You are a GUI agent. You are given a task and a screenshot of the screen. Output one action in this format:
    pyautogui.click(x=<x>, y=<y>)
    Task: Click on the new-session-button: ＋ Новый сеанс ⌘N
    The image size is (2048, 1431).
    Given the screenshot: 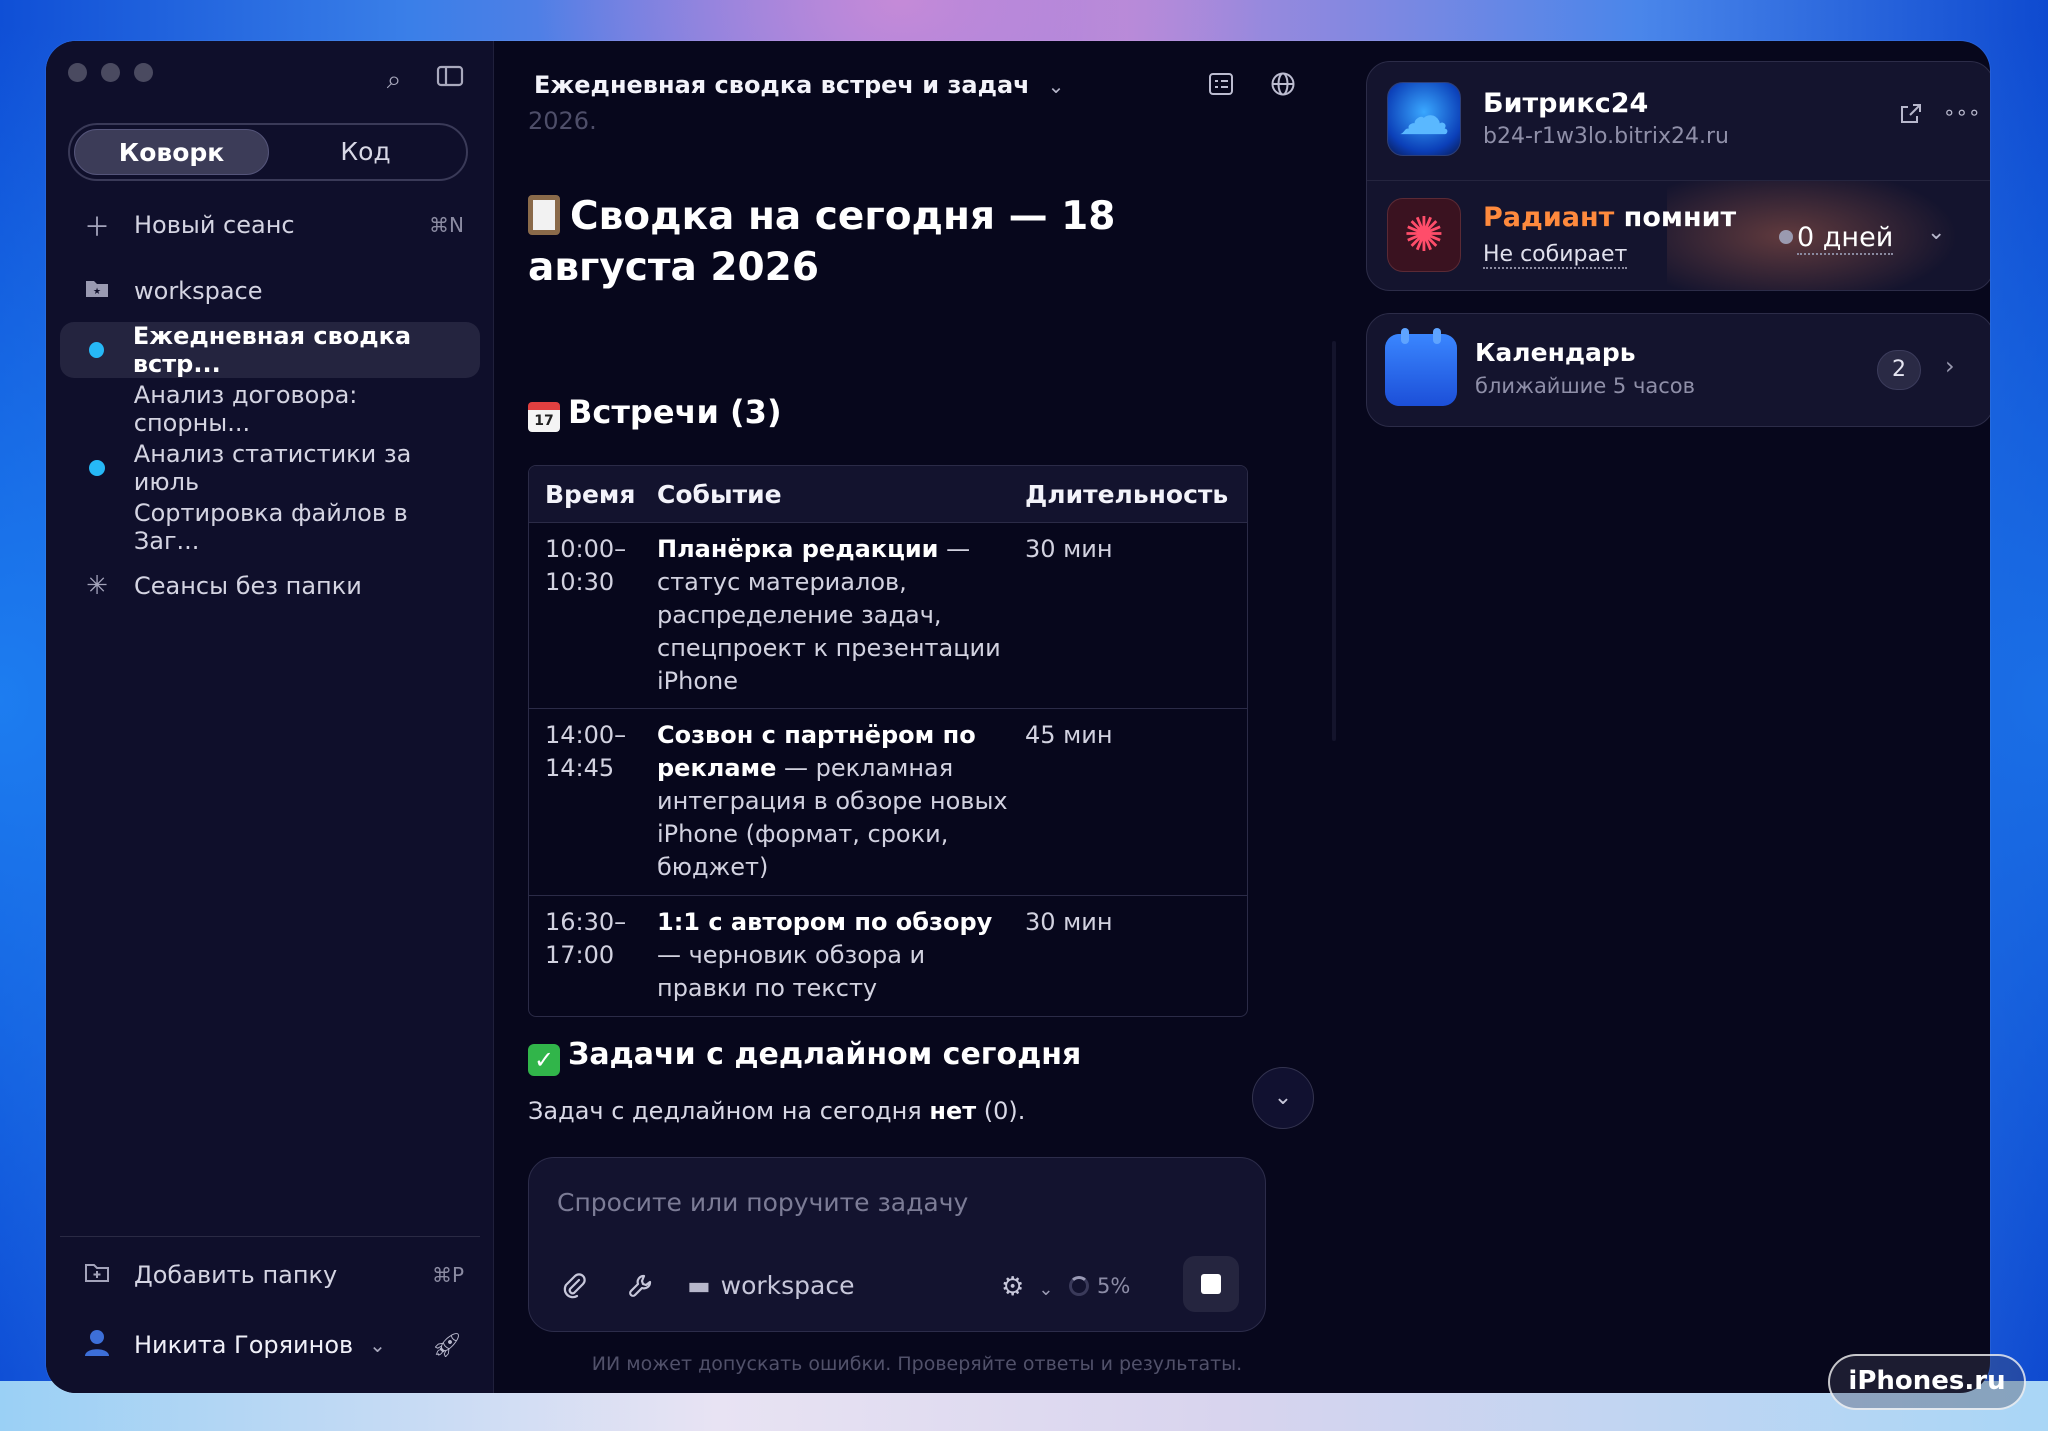 What is the action you would take?
    pyautogui.click(x=270, y=225)
    